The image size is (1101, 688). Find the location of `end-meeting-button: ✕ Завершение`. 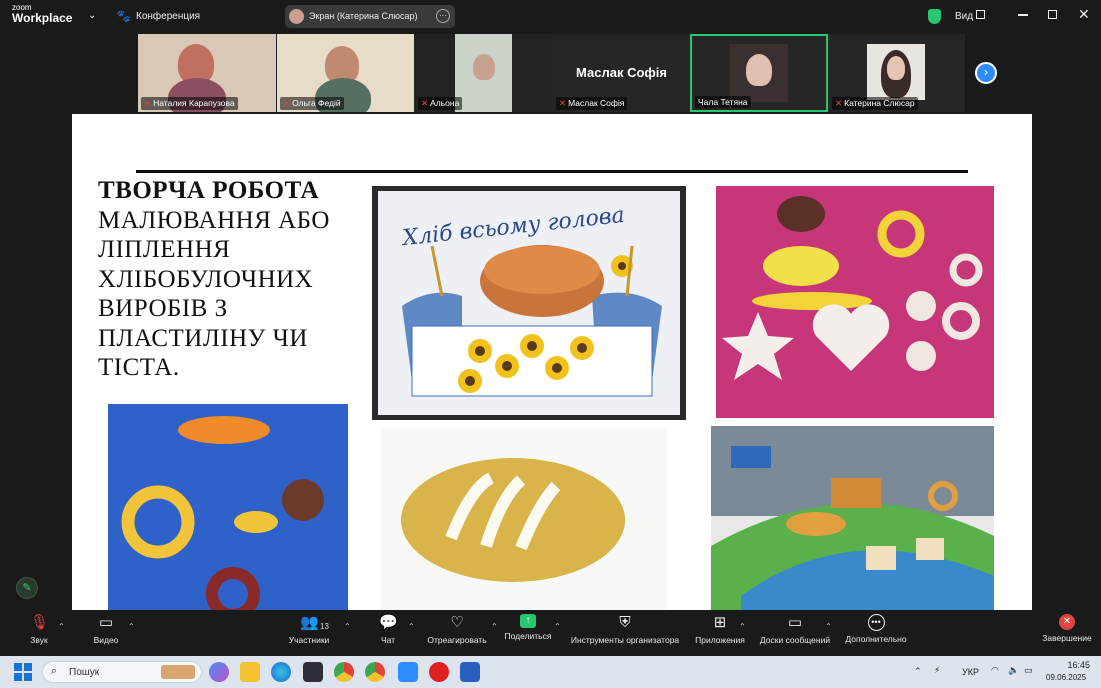

end-meeting-button: ✕ Завершение is located at coordinates (1067, 628).